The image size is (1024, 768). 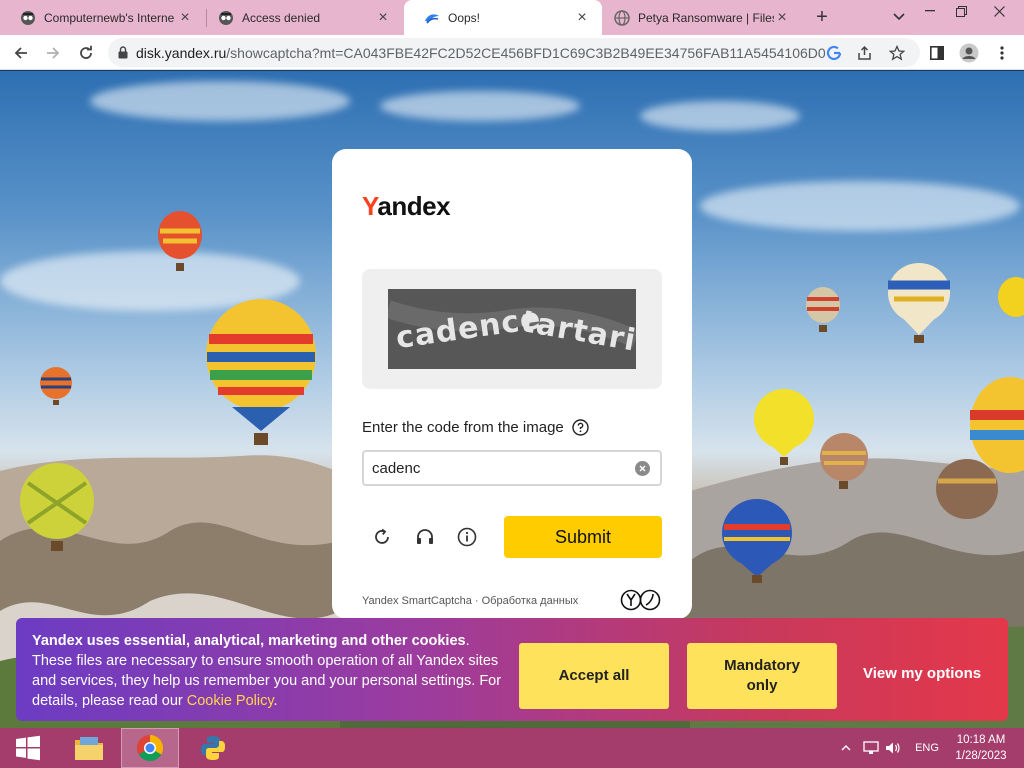 What do you see at coordinates (1002, 53) in the screenshot?
I see `more-menu-icon` at bounding box center [1002, 53].